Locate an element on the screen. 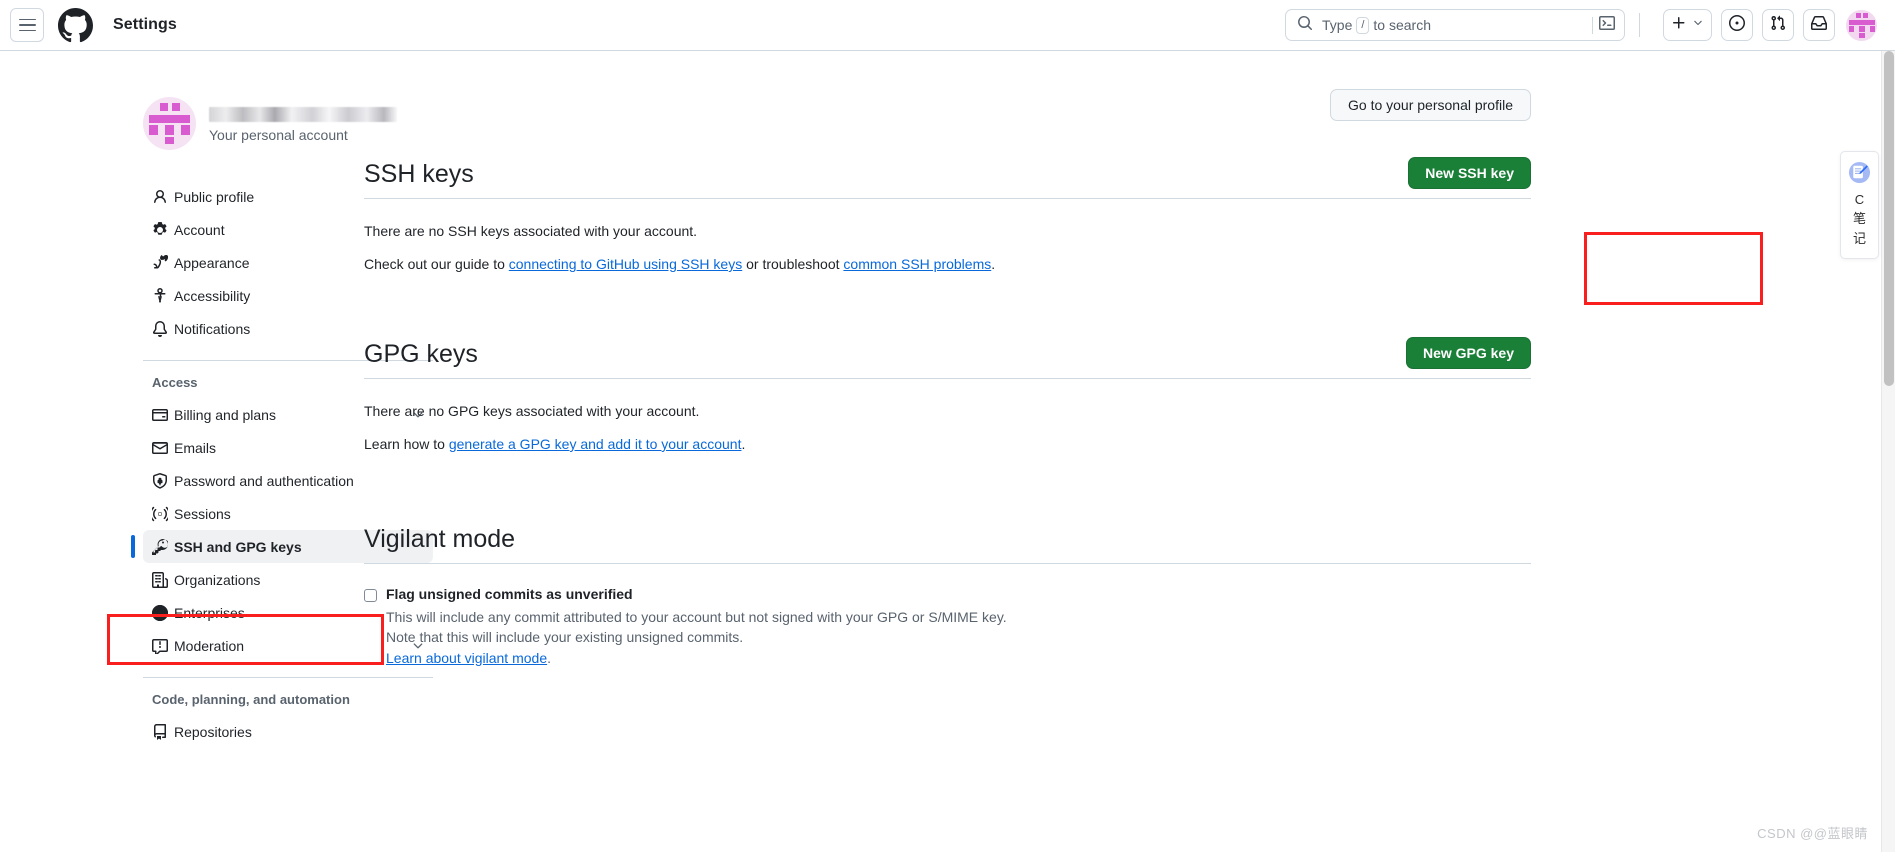 This screenshot has width=1895, height=852. scrollbar-thumb is located at coordinates (1889, 218).